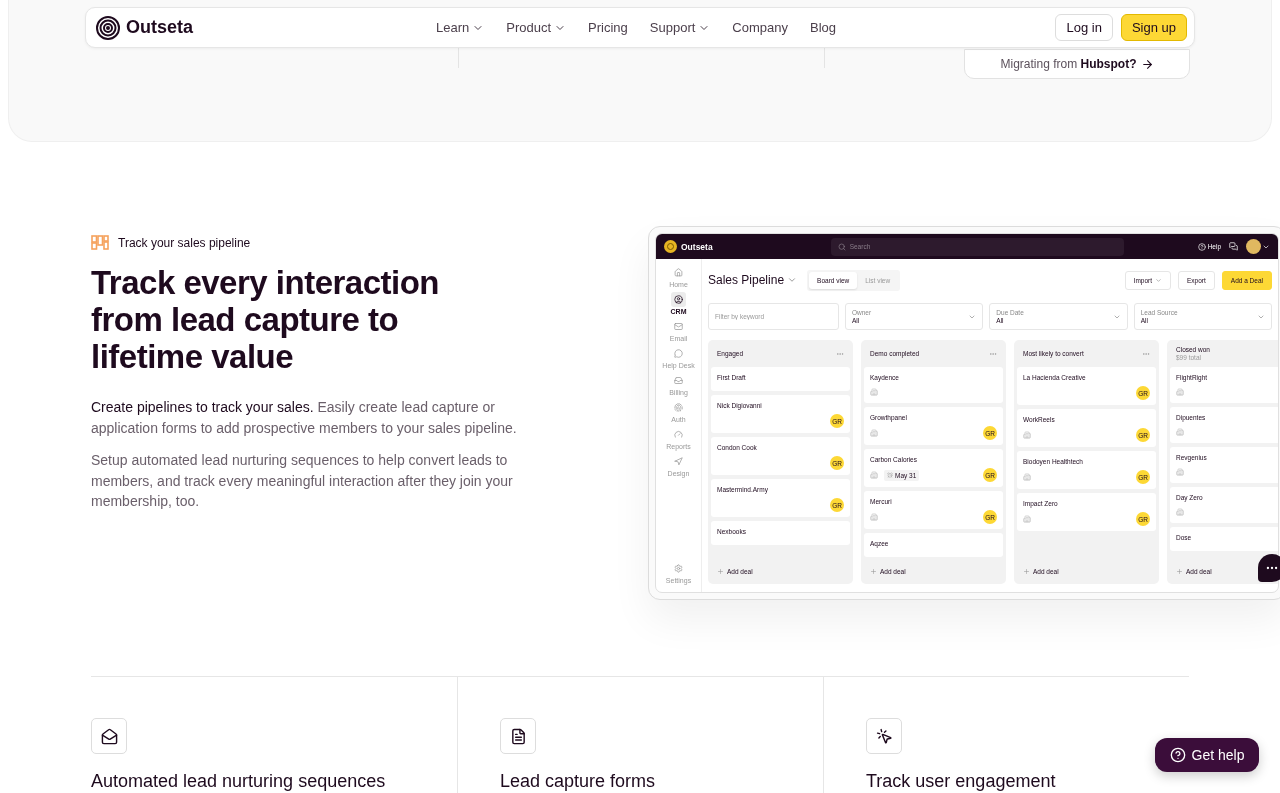 This screenshot has width=1280, height=793. What do you see at coordinates (961, 781) in the screenshot?
I see `feature-title: Track user engagement` at bounding box center [961, 781].